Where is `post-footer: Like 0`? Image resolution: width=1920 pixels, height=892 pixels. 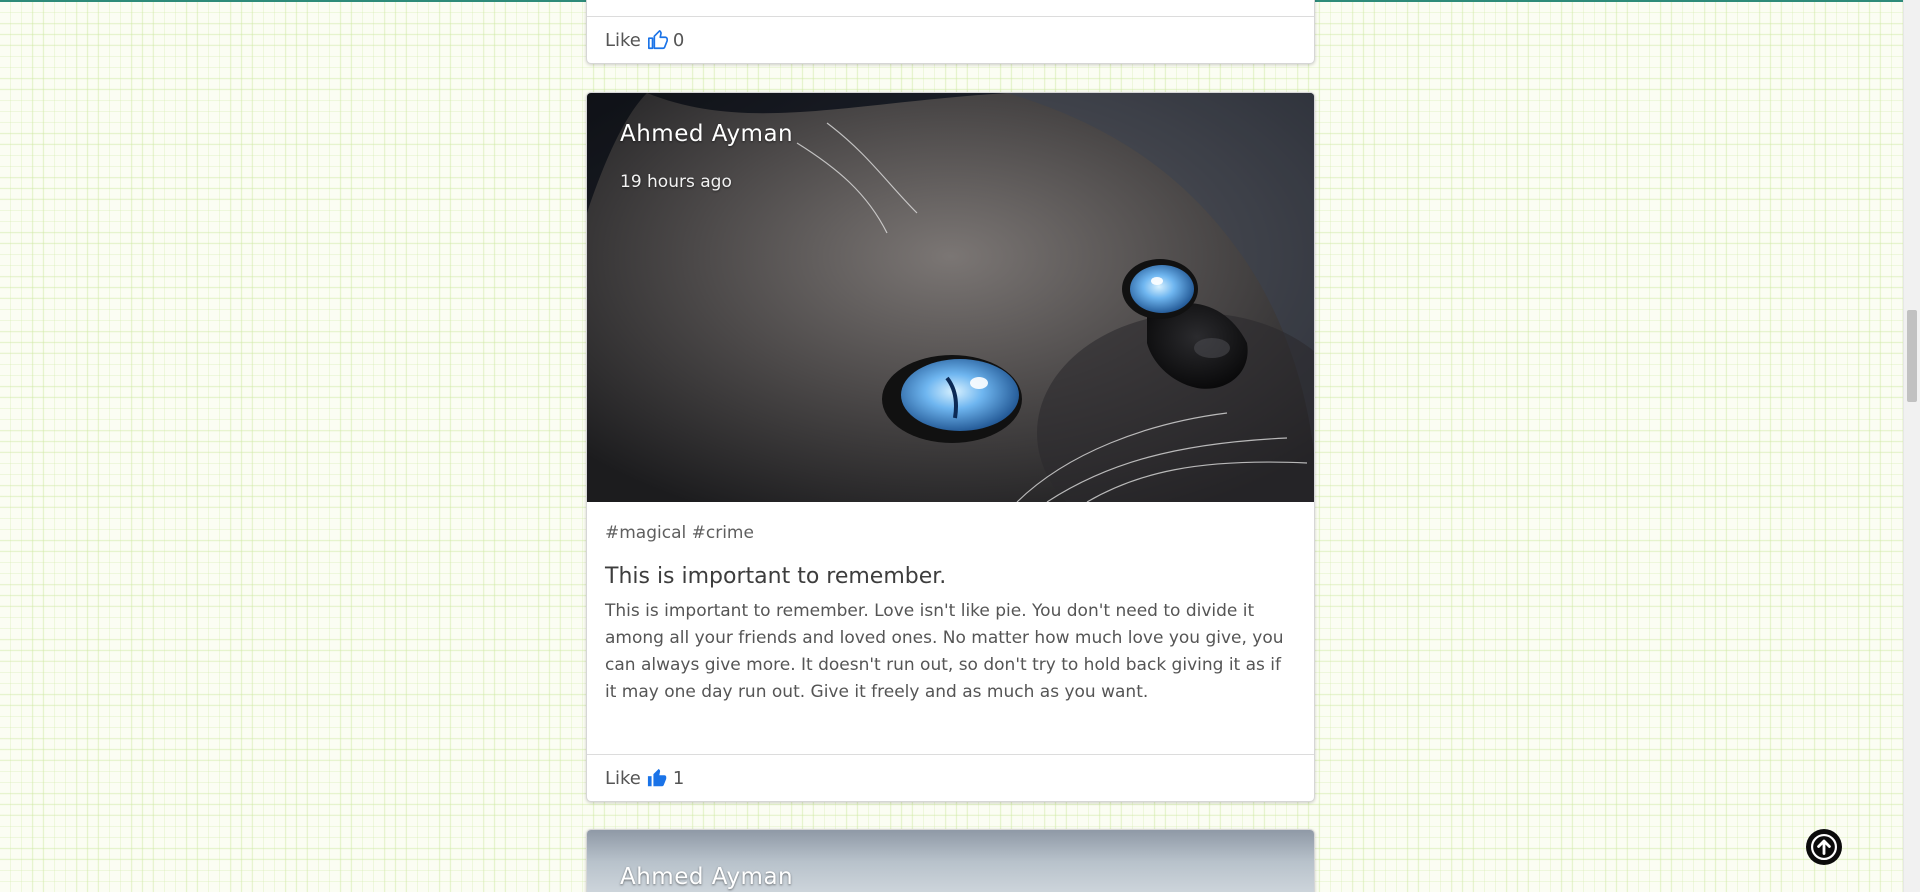
post-footer: Like 0 is located at coordinates (950, 39).